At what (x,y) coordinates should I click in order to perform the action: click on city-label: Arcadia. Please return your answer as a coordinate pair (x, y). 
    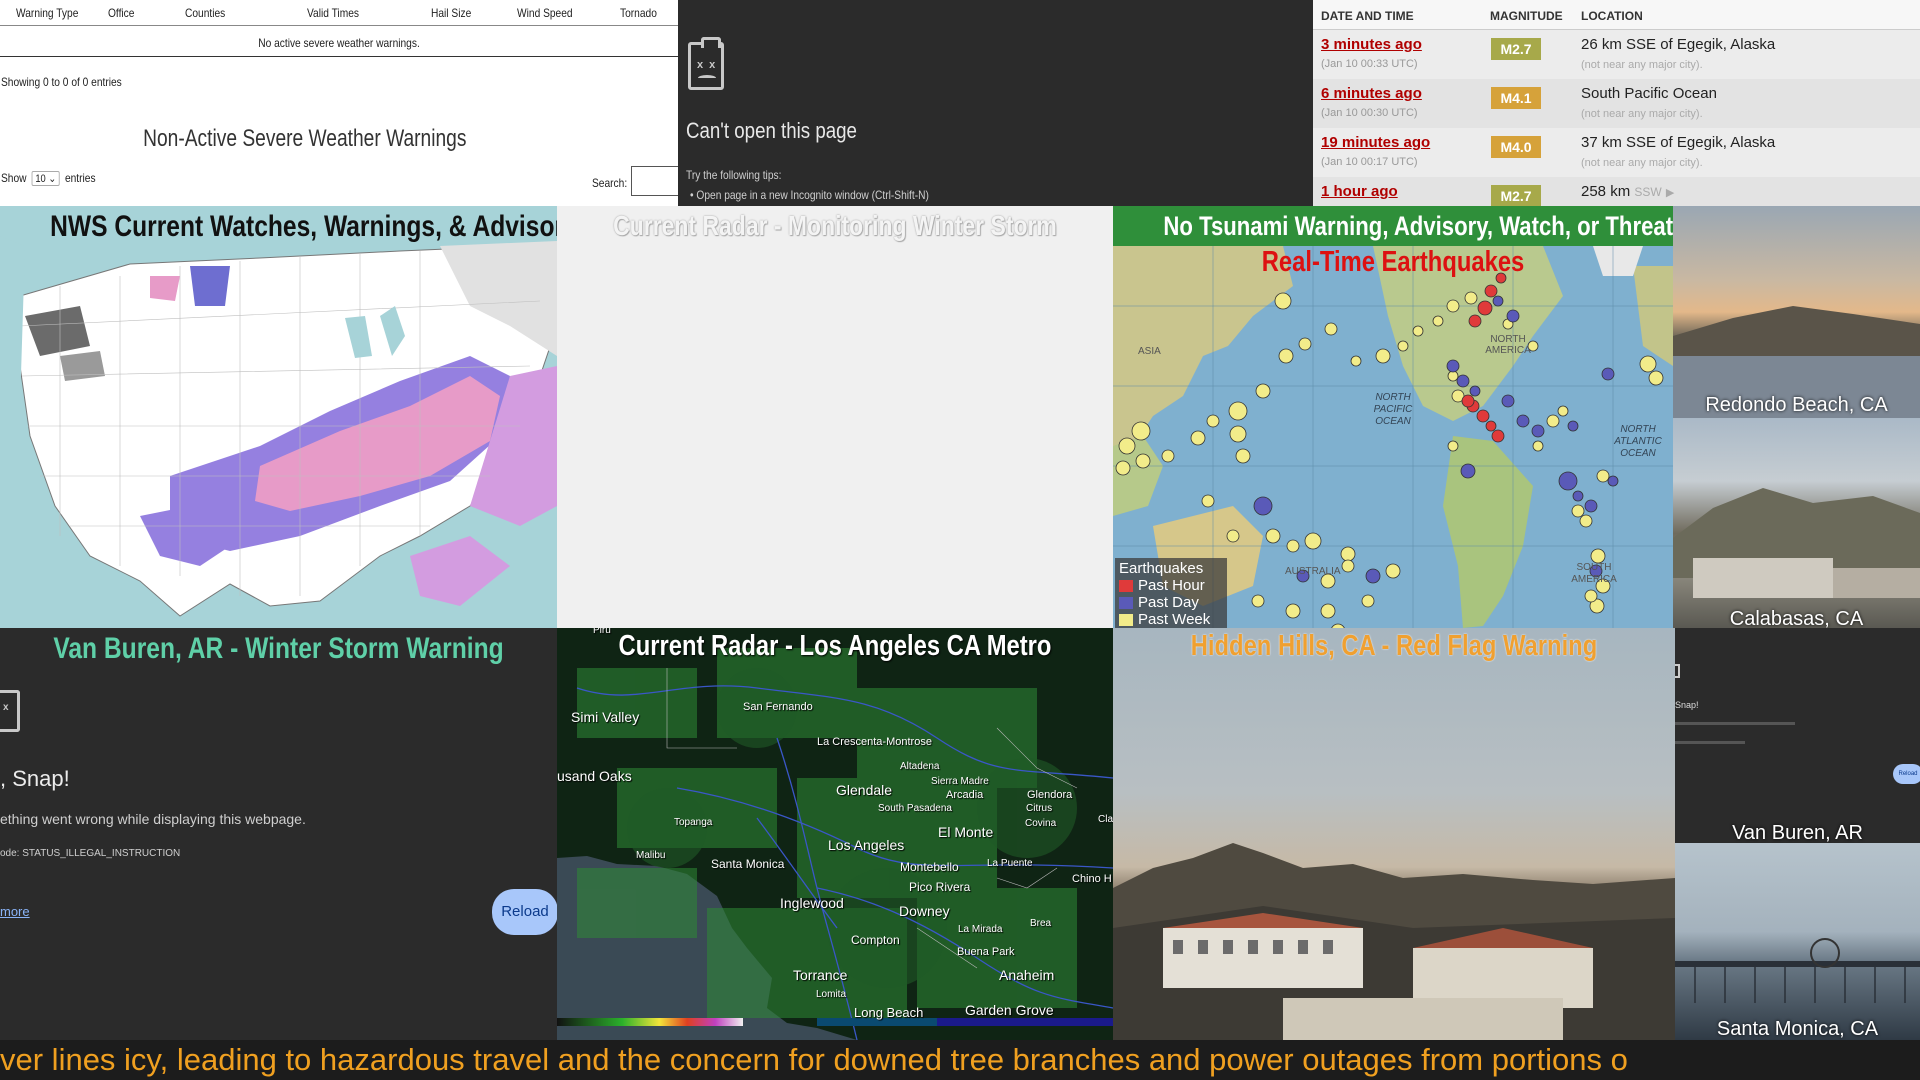
    Looking at the image, I should click on (965, 795).